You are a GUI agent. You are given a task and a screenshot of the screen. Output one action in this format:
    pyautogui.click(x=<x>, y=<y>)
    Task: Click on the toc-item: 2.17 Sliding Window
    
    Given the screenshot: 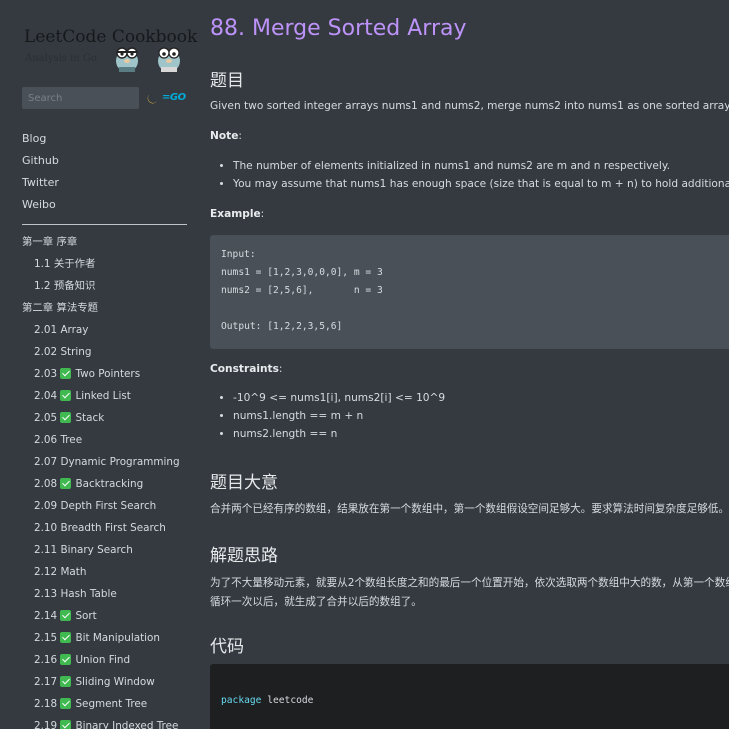 What is the action you would take?
    pyautogui.click(x=106, y=682)
    